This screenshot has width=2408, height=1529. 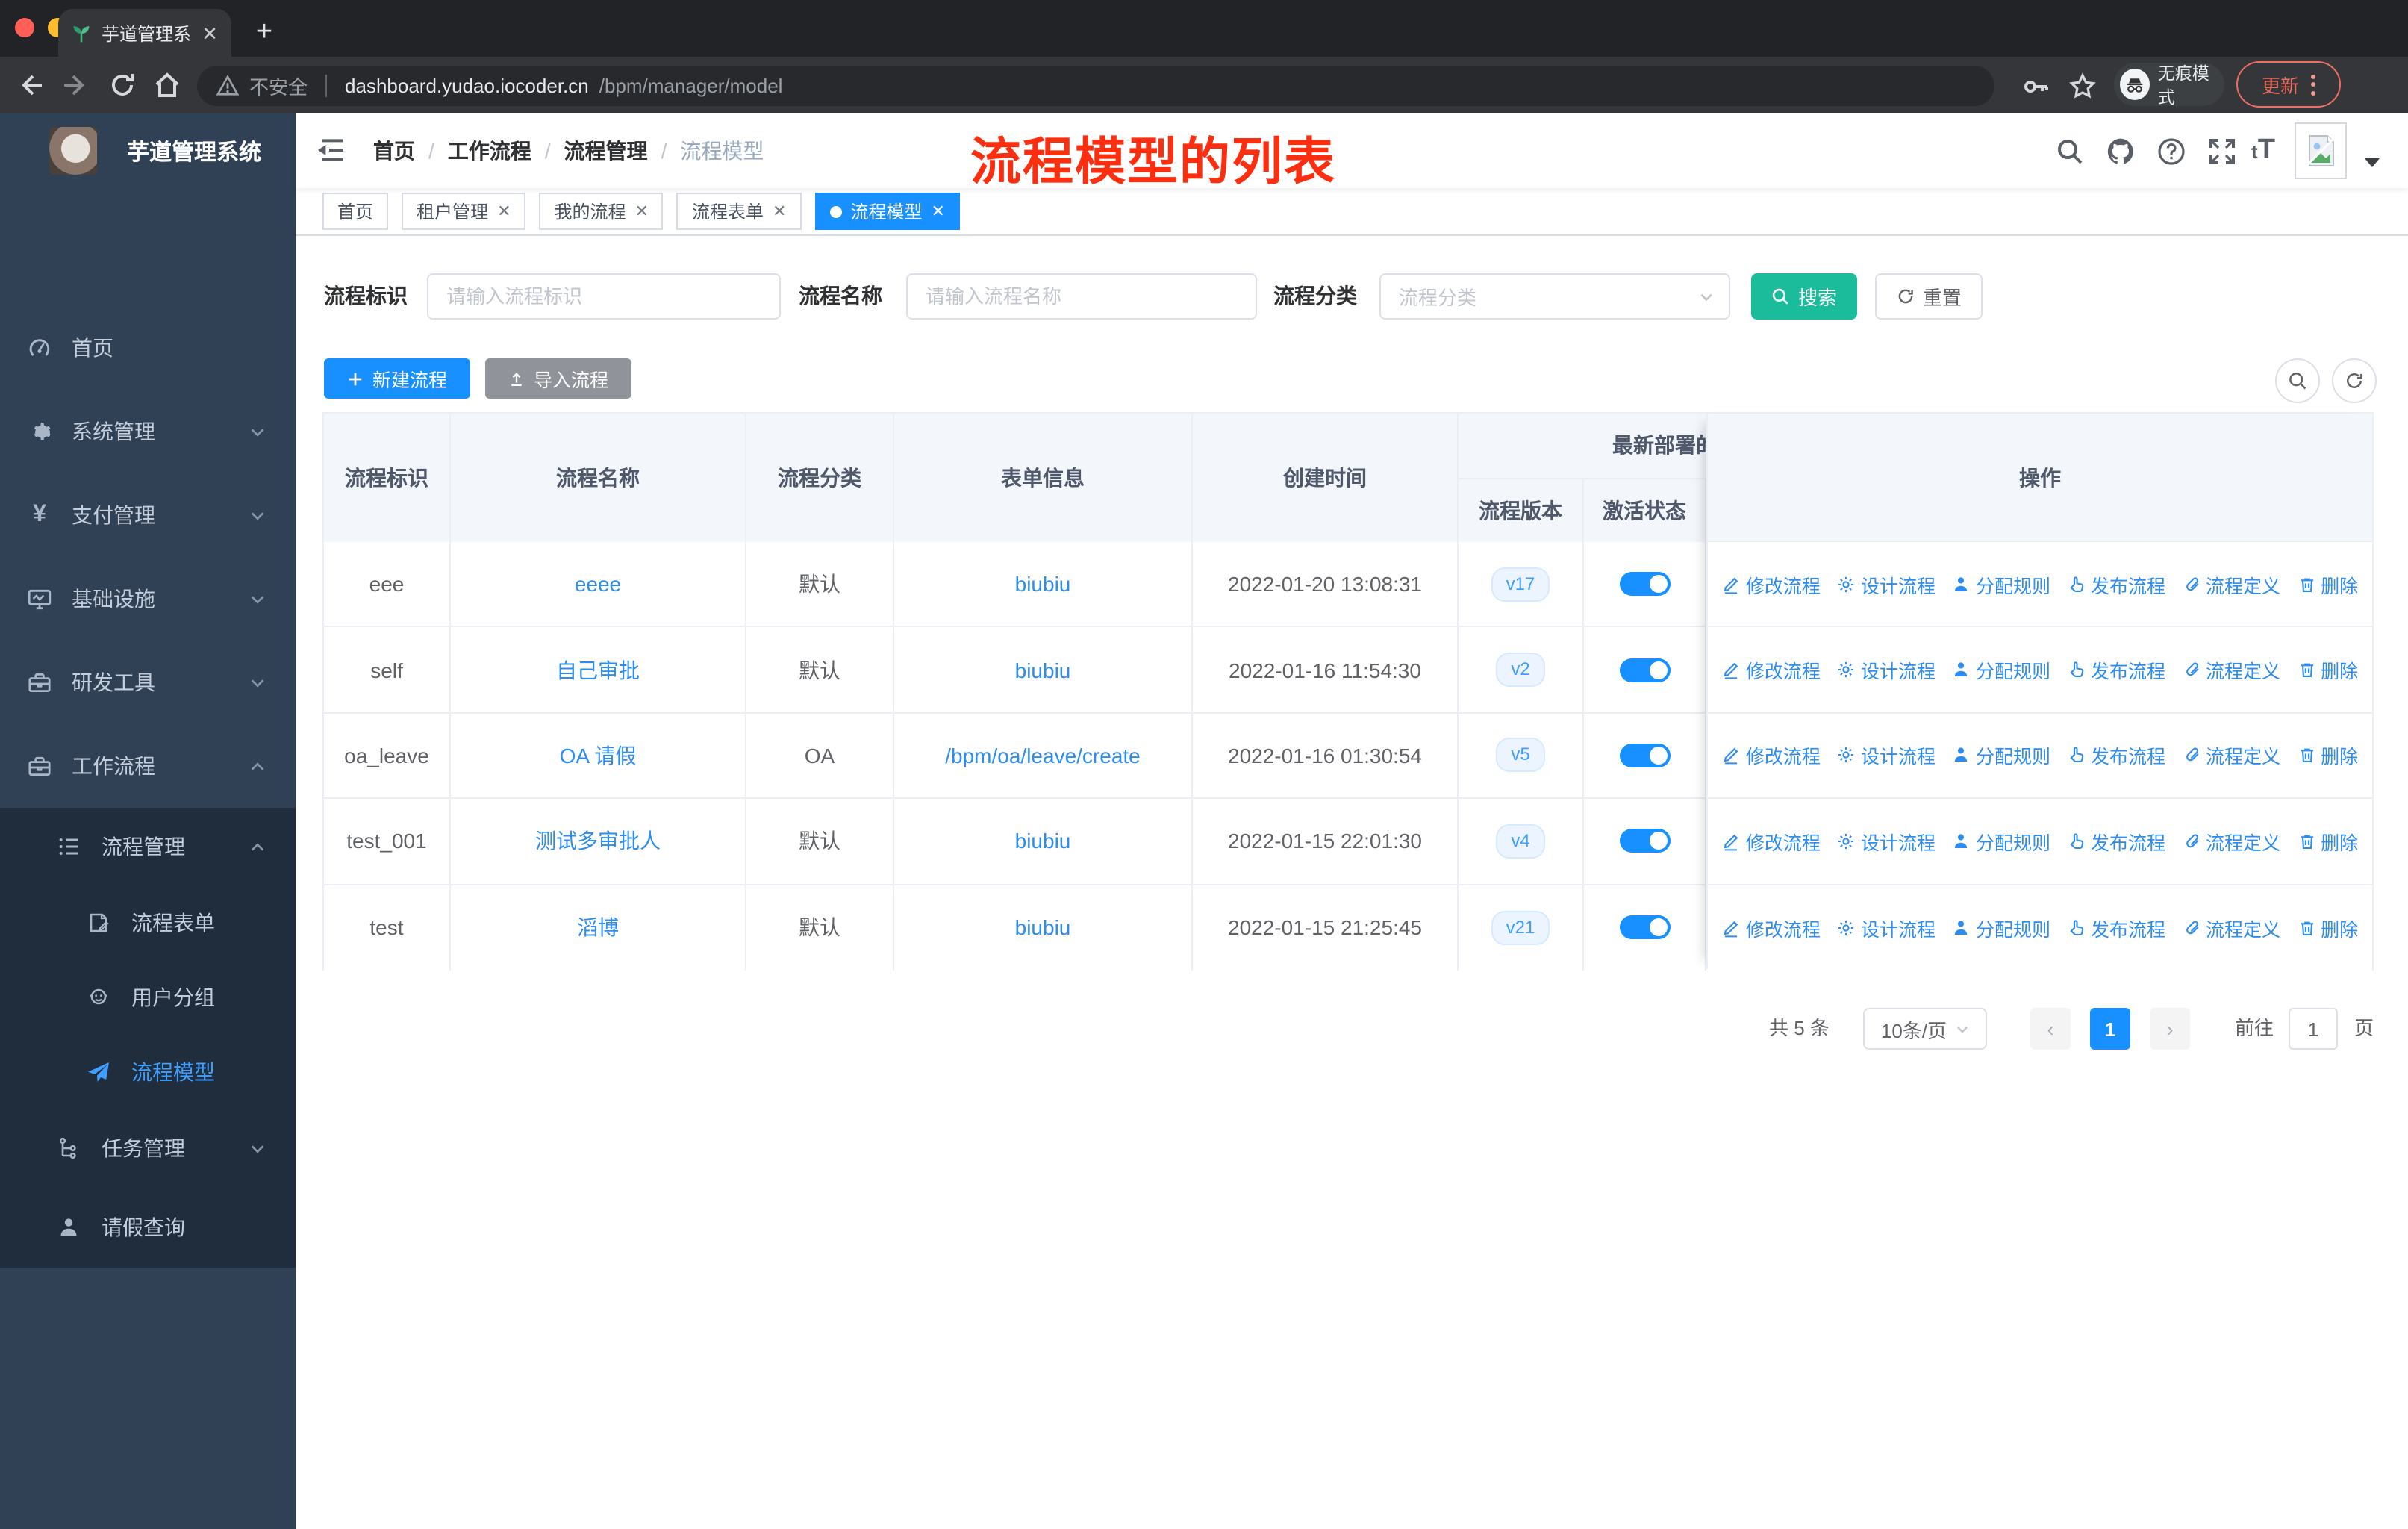 What do you see at coordinates (148, 515) in the screenshot?
I see `sidebar-item-payment: ¥ 支付管理` at bounding box center [148, 515].